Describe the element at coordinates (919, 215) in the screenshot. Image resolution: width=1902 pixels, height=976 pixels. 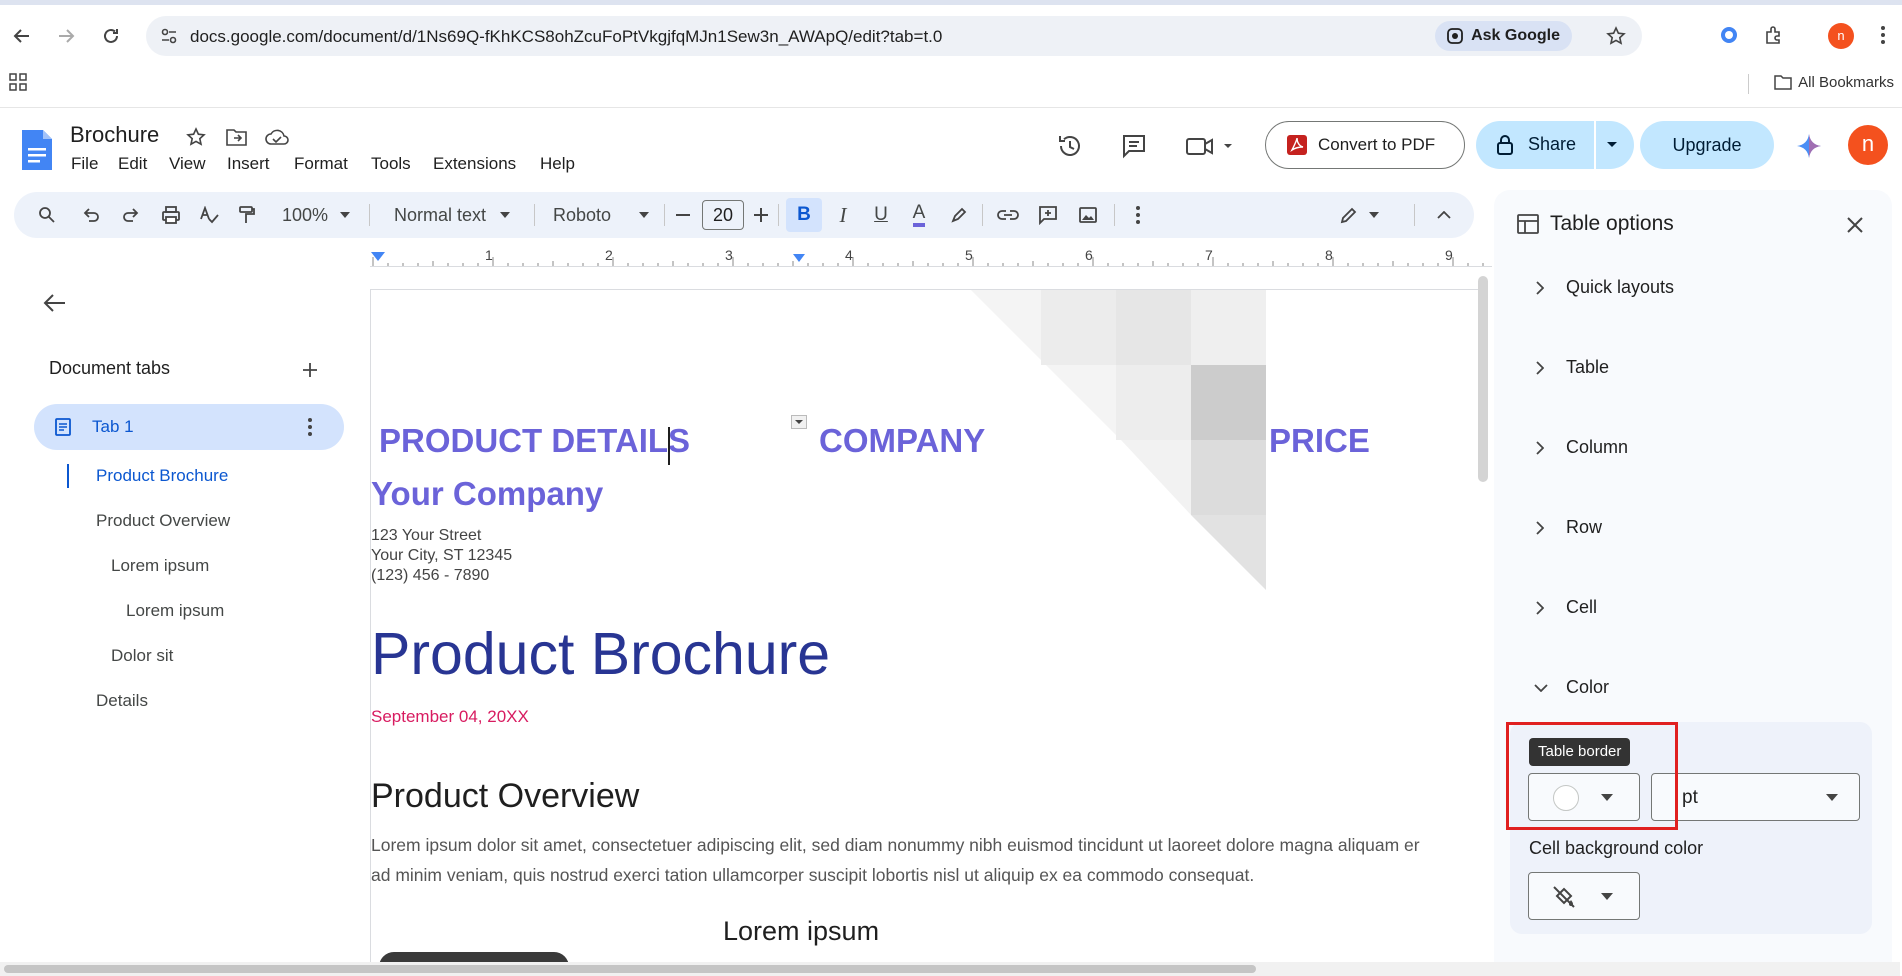
I see `text-color-button: A` at that location.